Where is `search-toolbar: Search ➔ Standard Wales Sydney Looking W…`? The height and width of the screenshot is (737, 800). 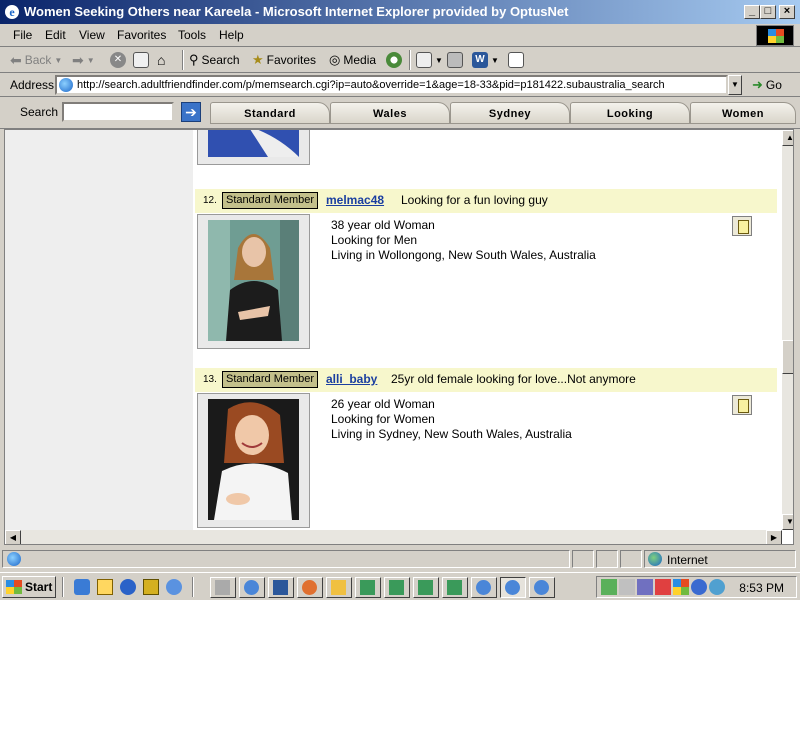 search-toolbar: Search ➔ Standard Wales Sydney Looking W… is located at coordinates (400, 113).